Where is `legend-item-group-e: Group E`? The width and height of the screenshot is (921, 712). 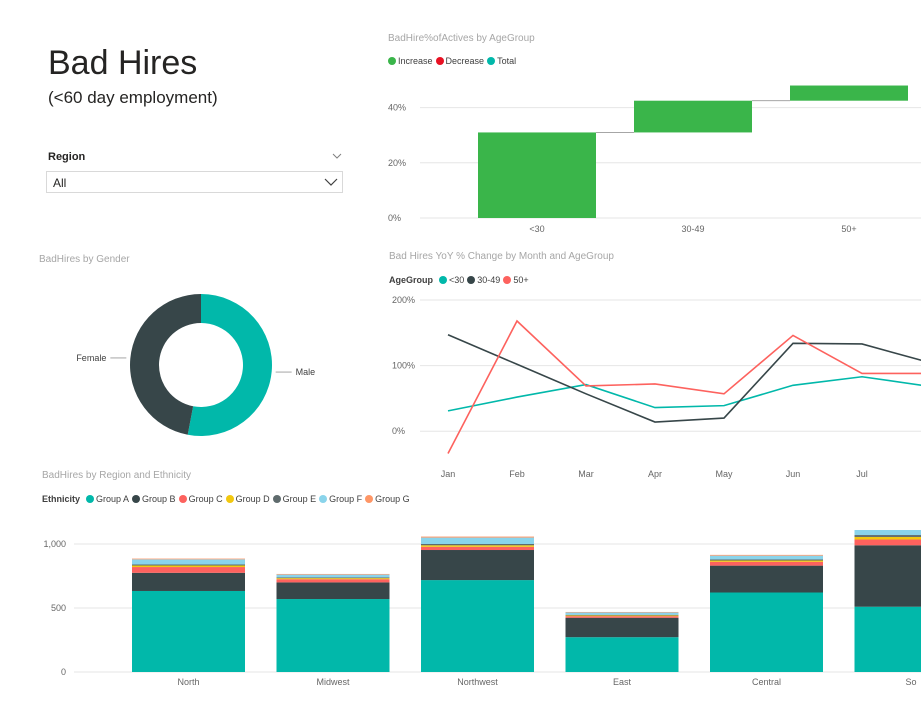
legend-item-group-e: Group E is located at coordinates (294, 499).